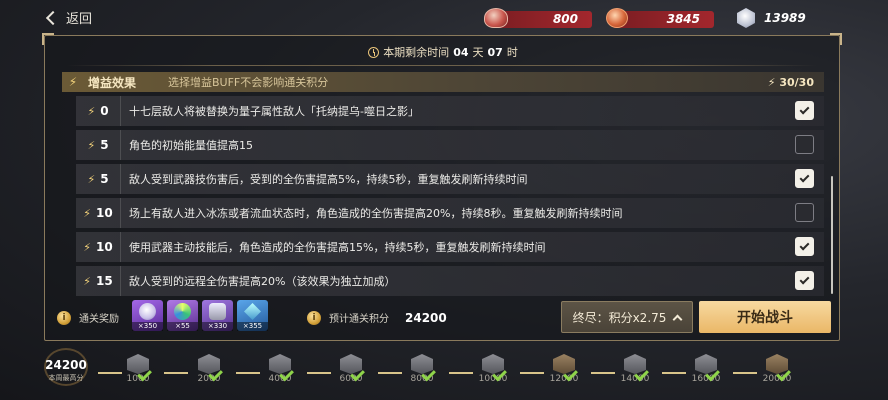 The width and height of the screenshot is (888, 400). I want to click on estimated-score-value: 24200, so click(426, 317).